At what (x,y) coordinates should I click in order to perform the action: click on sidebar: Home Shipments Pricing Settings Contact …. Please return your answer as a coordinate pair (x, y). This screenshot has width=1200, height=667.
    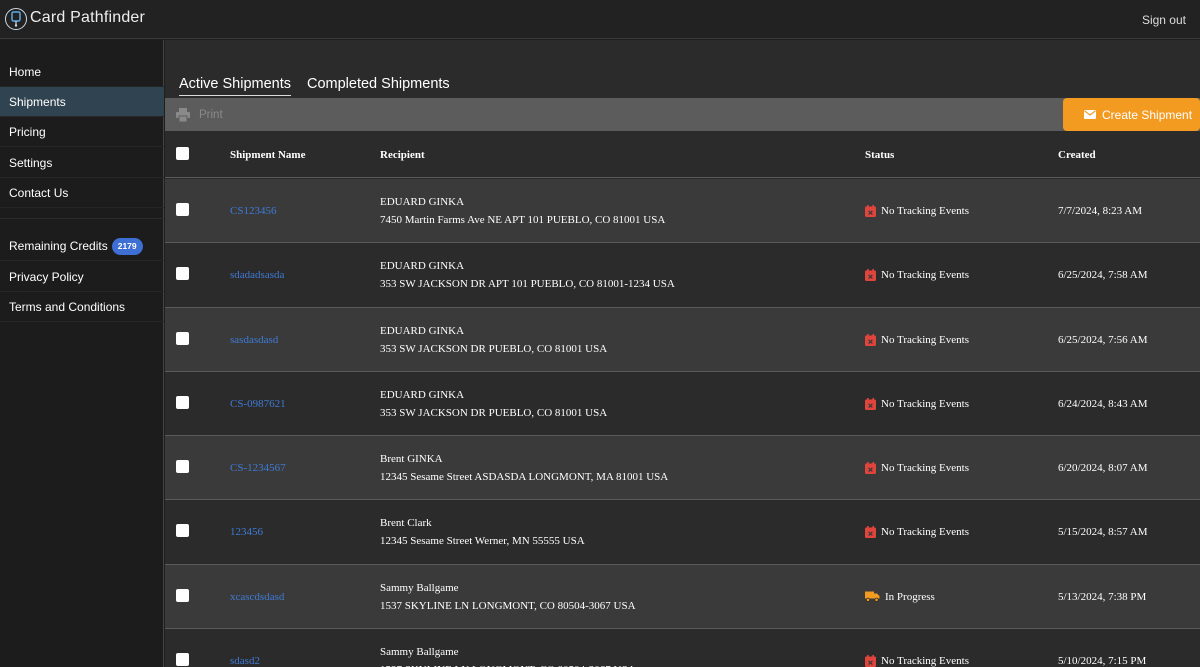
    Looking at the image, I should click on (82, 353).